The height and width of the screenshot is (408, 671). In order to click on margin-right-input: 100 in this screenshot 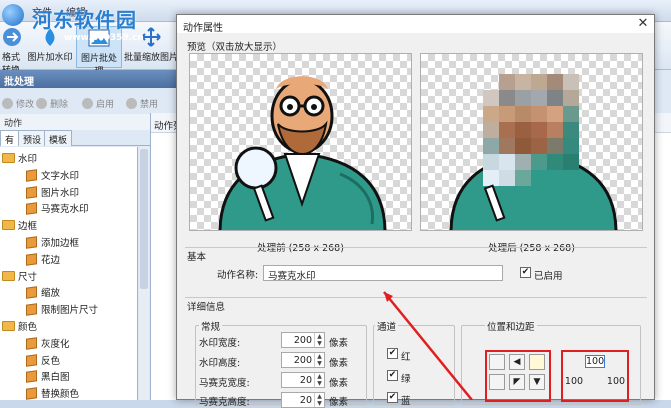, I will do `click(616, 381)`.